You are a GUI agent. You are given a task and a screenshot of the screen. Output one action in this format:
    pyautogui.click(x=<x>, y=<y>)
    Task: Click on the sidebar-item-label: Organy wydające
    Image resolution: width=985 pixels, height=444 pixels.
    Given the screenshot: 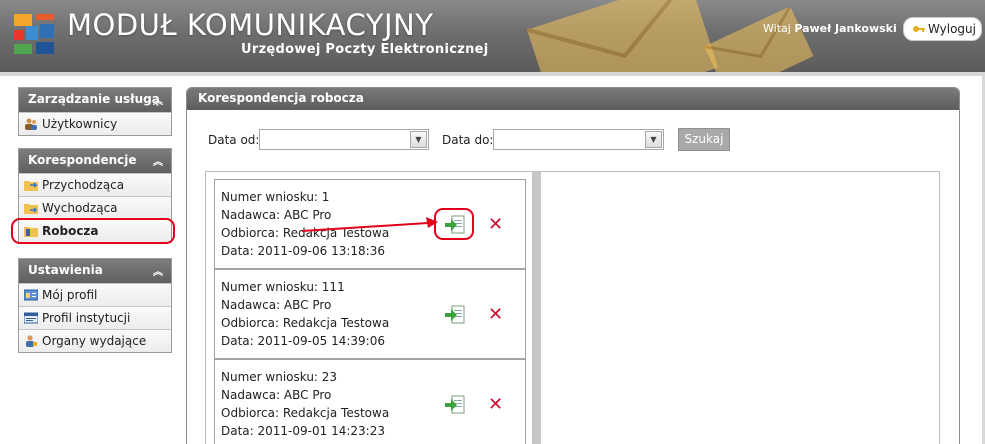 What is the action you would take?
    pyautogui.click(x=94, y=341)
    